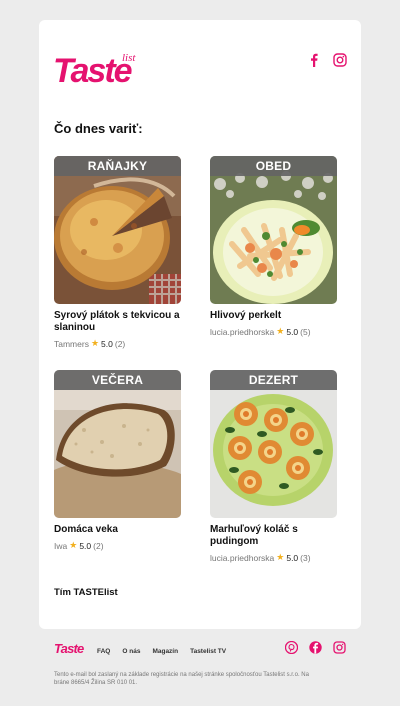  Describe the element at coordinates (165, 651) in the screenshot. I see `footer-link-magazine: Magazín` at that location.